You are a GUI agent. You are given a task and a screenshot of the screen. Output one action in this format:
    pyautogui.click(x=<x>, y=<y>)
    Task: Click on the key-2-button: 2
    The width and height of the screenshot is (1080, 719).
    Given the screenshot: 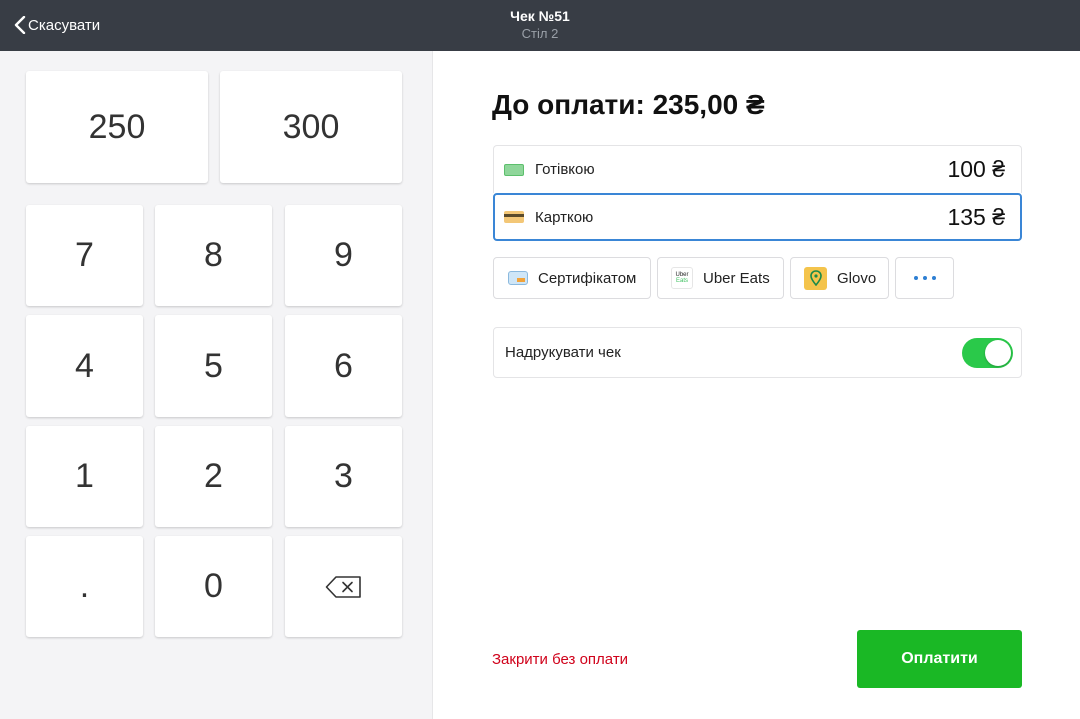 What is the action you would take?
    pyautogui.click(x=213, y=476)
    